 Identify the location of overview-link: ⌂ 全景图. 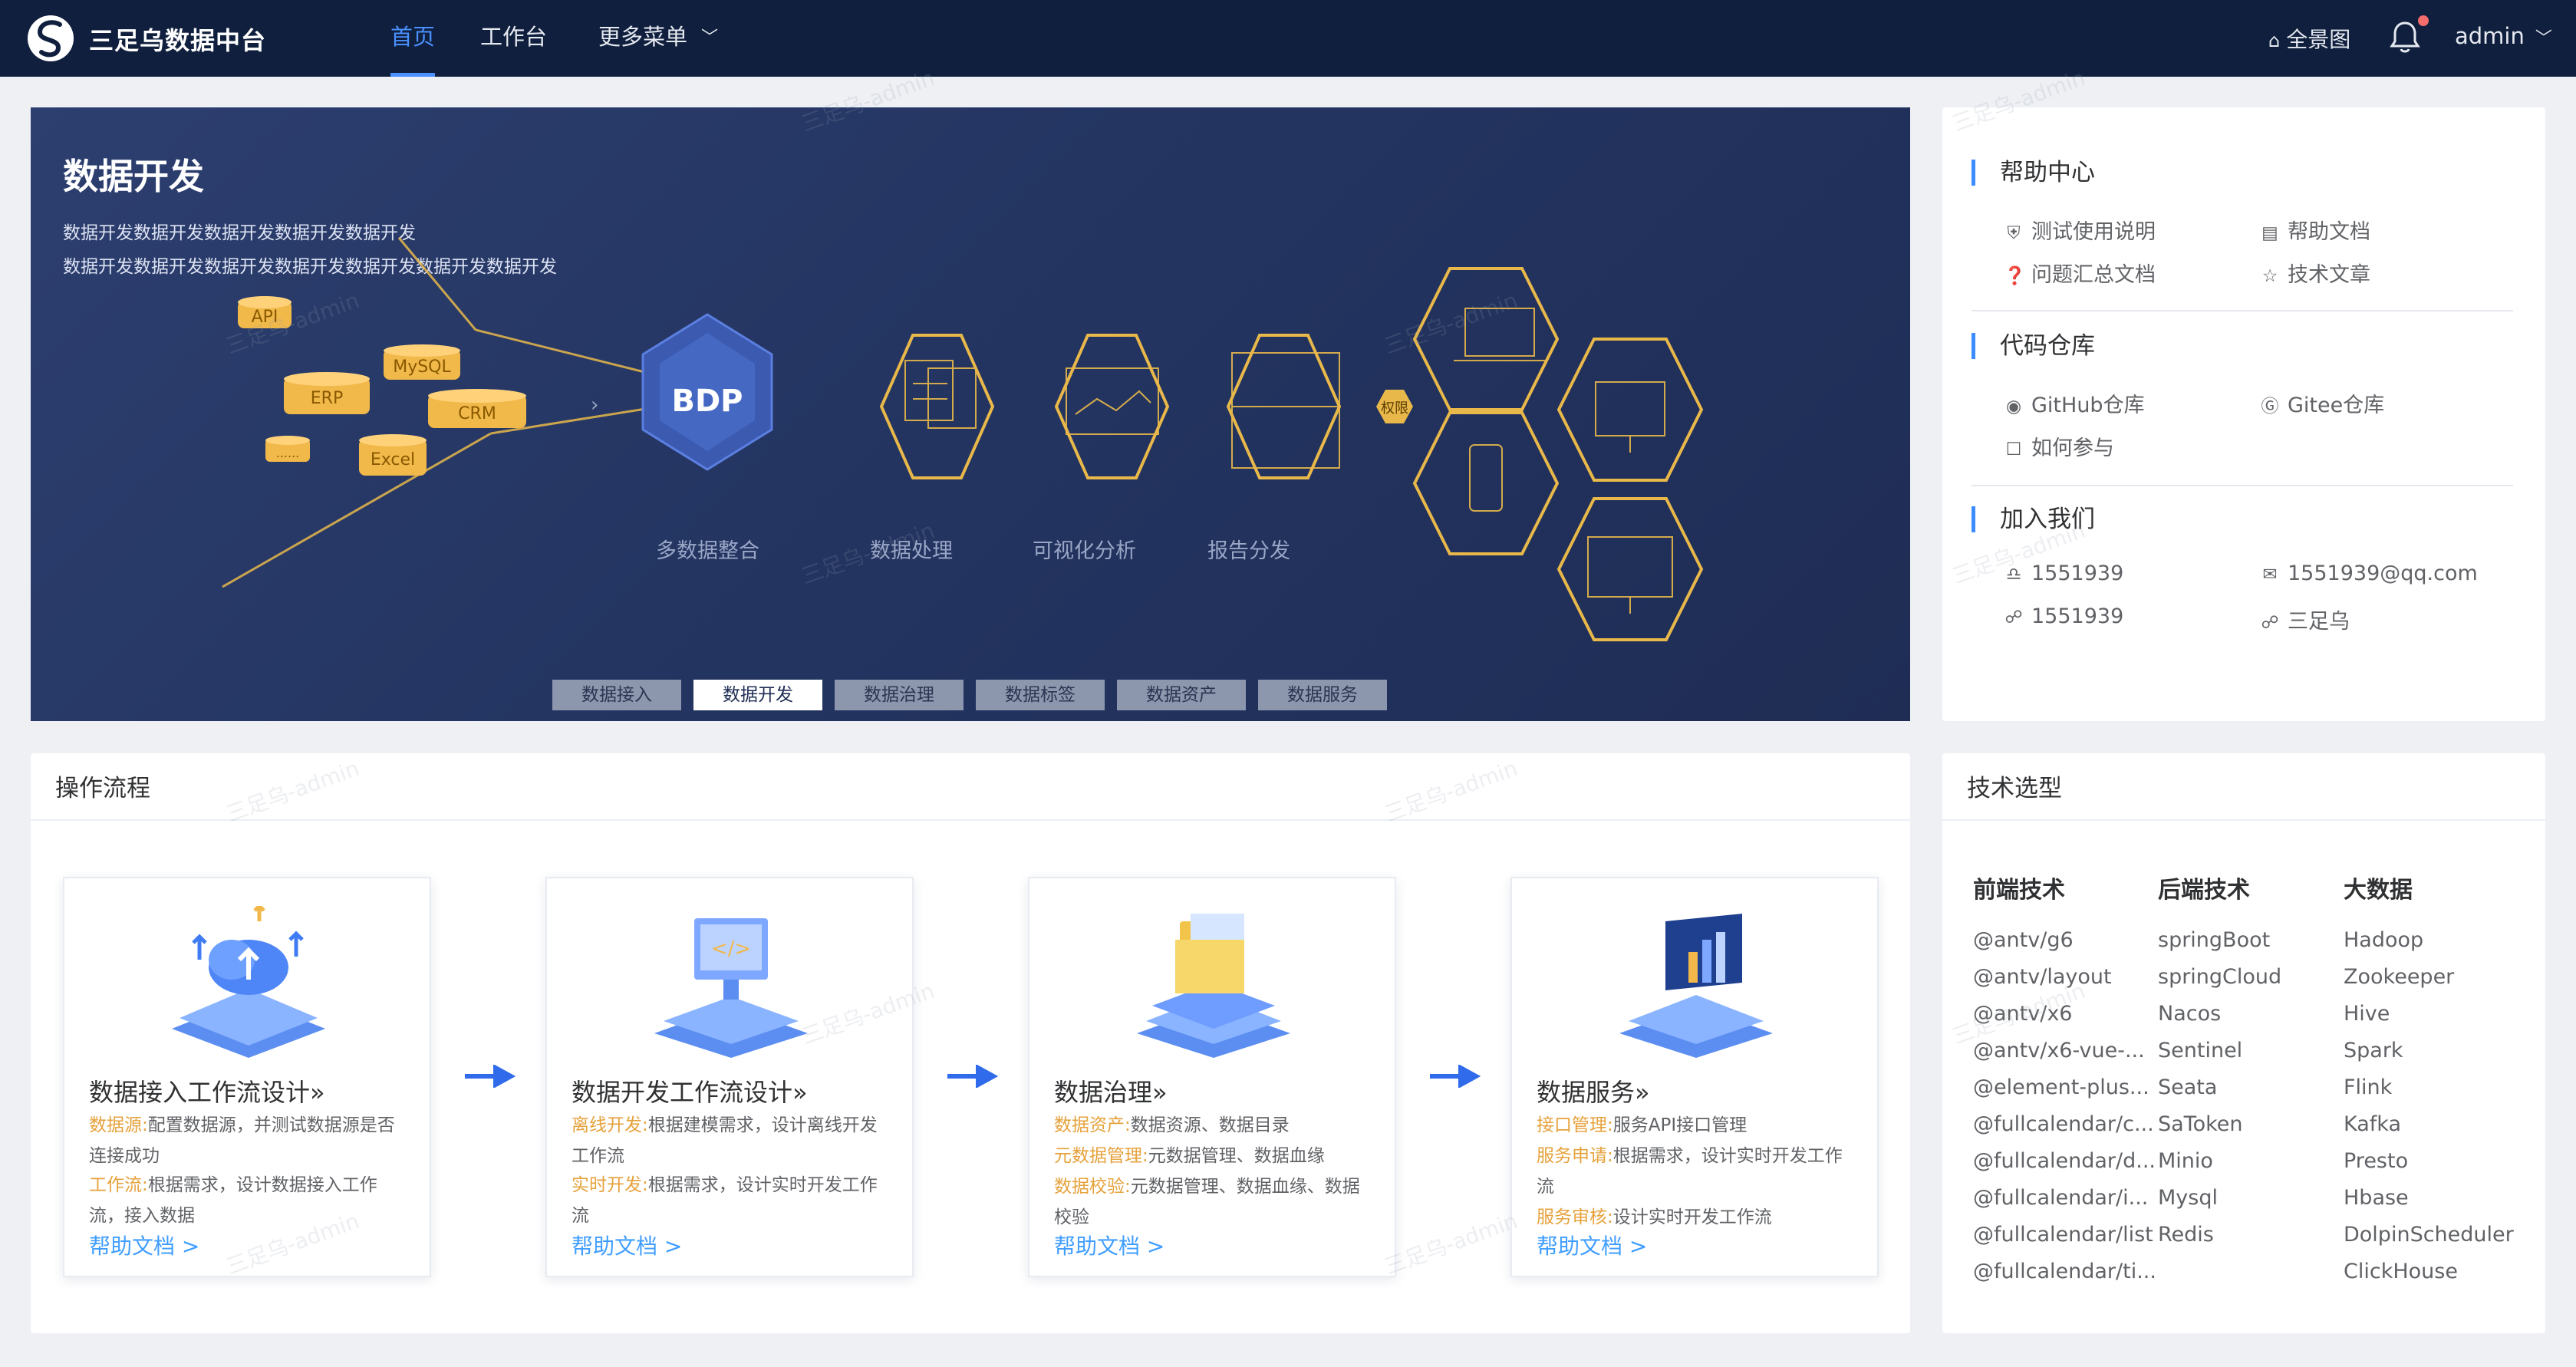
(2309, 38).